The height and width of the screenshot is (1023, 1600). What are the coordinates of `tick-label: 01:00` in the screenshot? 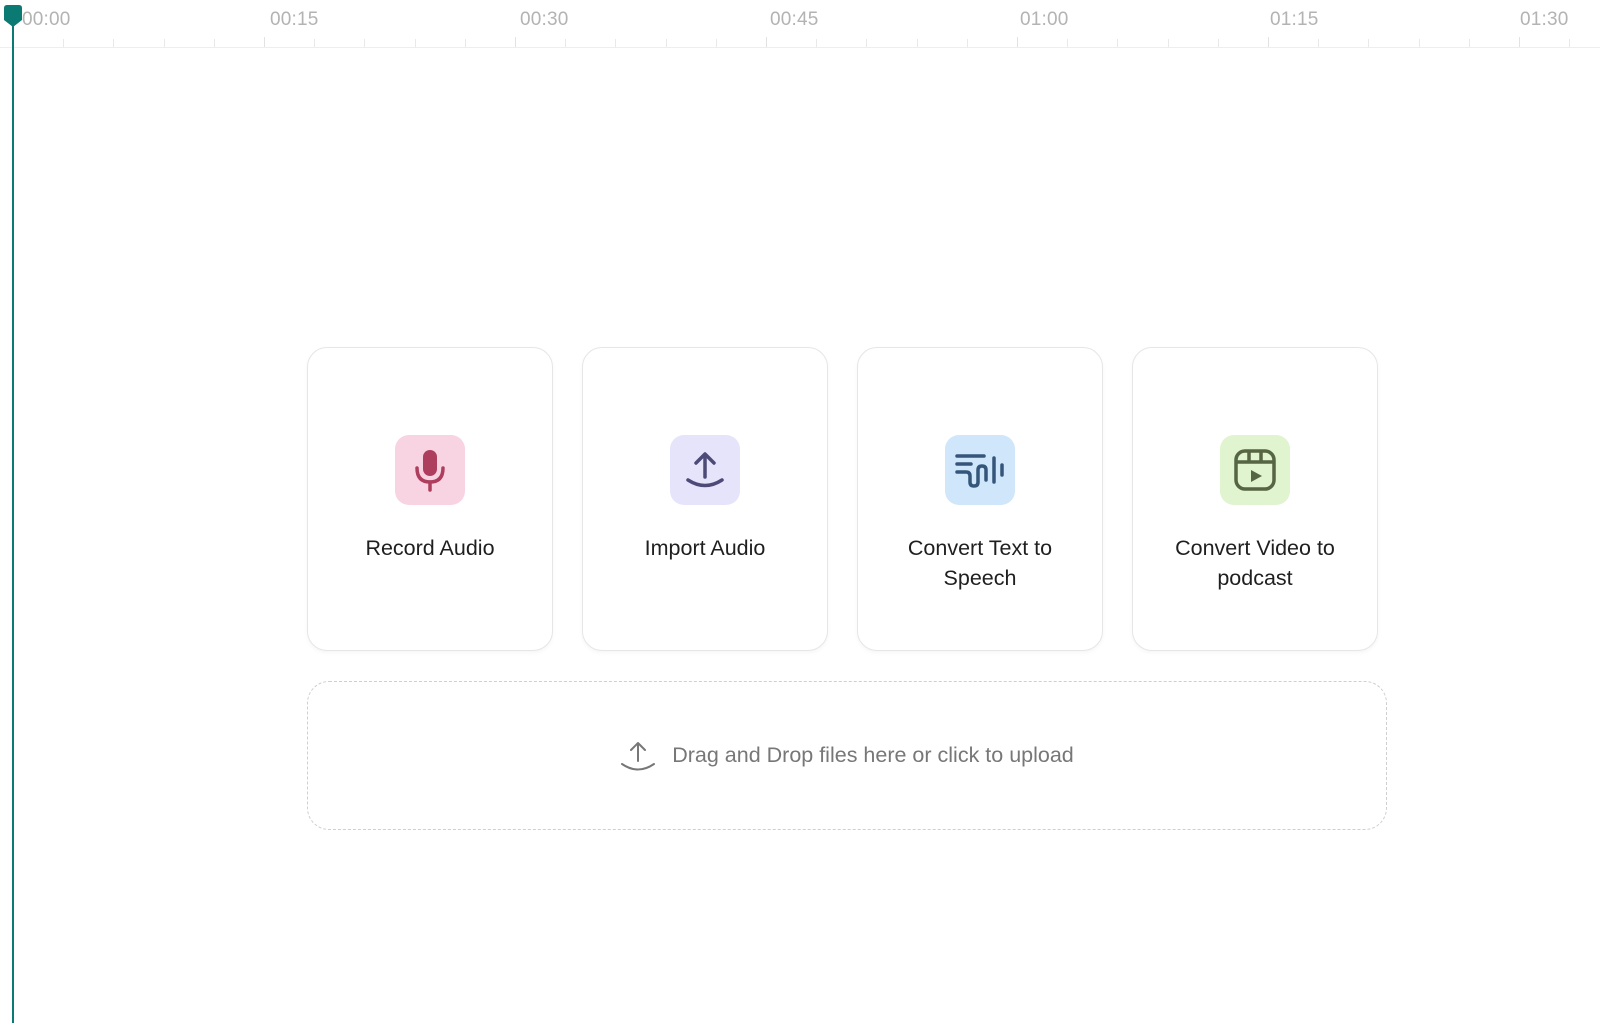 It's located at (1044, 19).